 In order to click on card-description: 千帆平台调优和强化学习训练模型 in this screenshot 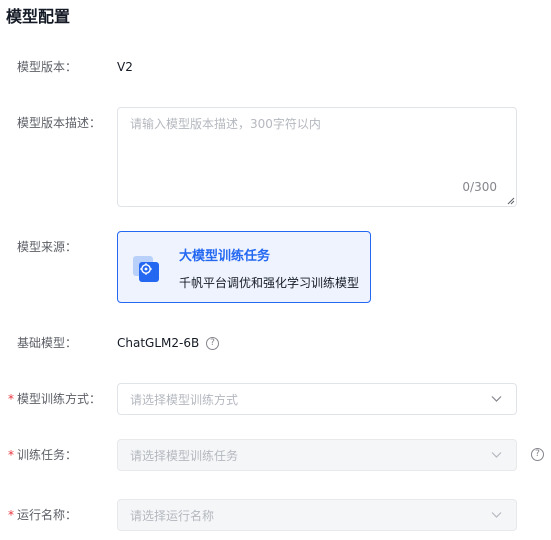, I will do `click(269, 283)`.